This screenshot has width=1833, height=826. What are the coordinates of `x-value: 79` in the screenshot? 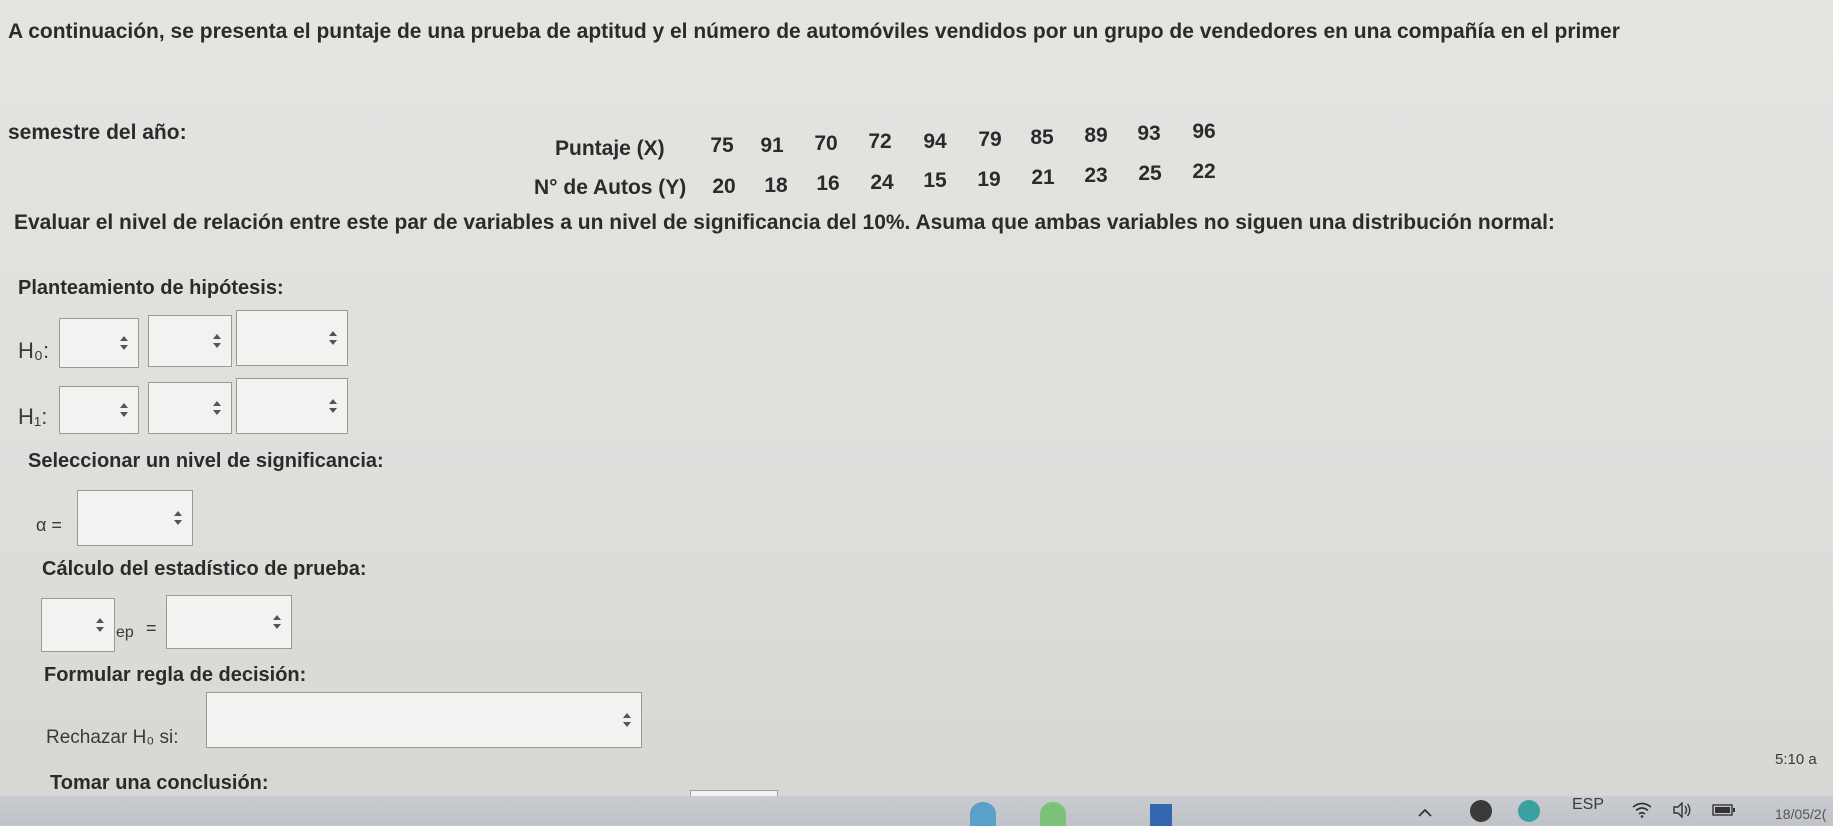 It's located at (990, 139).